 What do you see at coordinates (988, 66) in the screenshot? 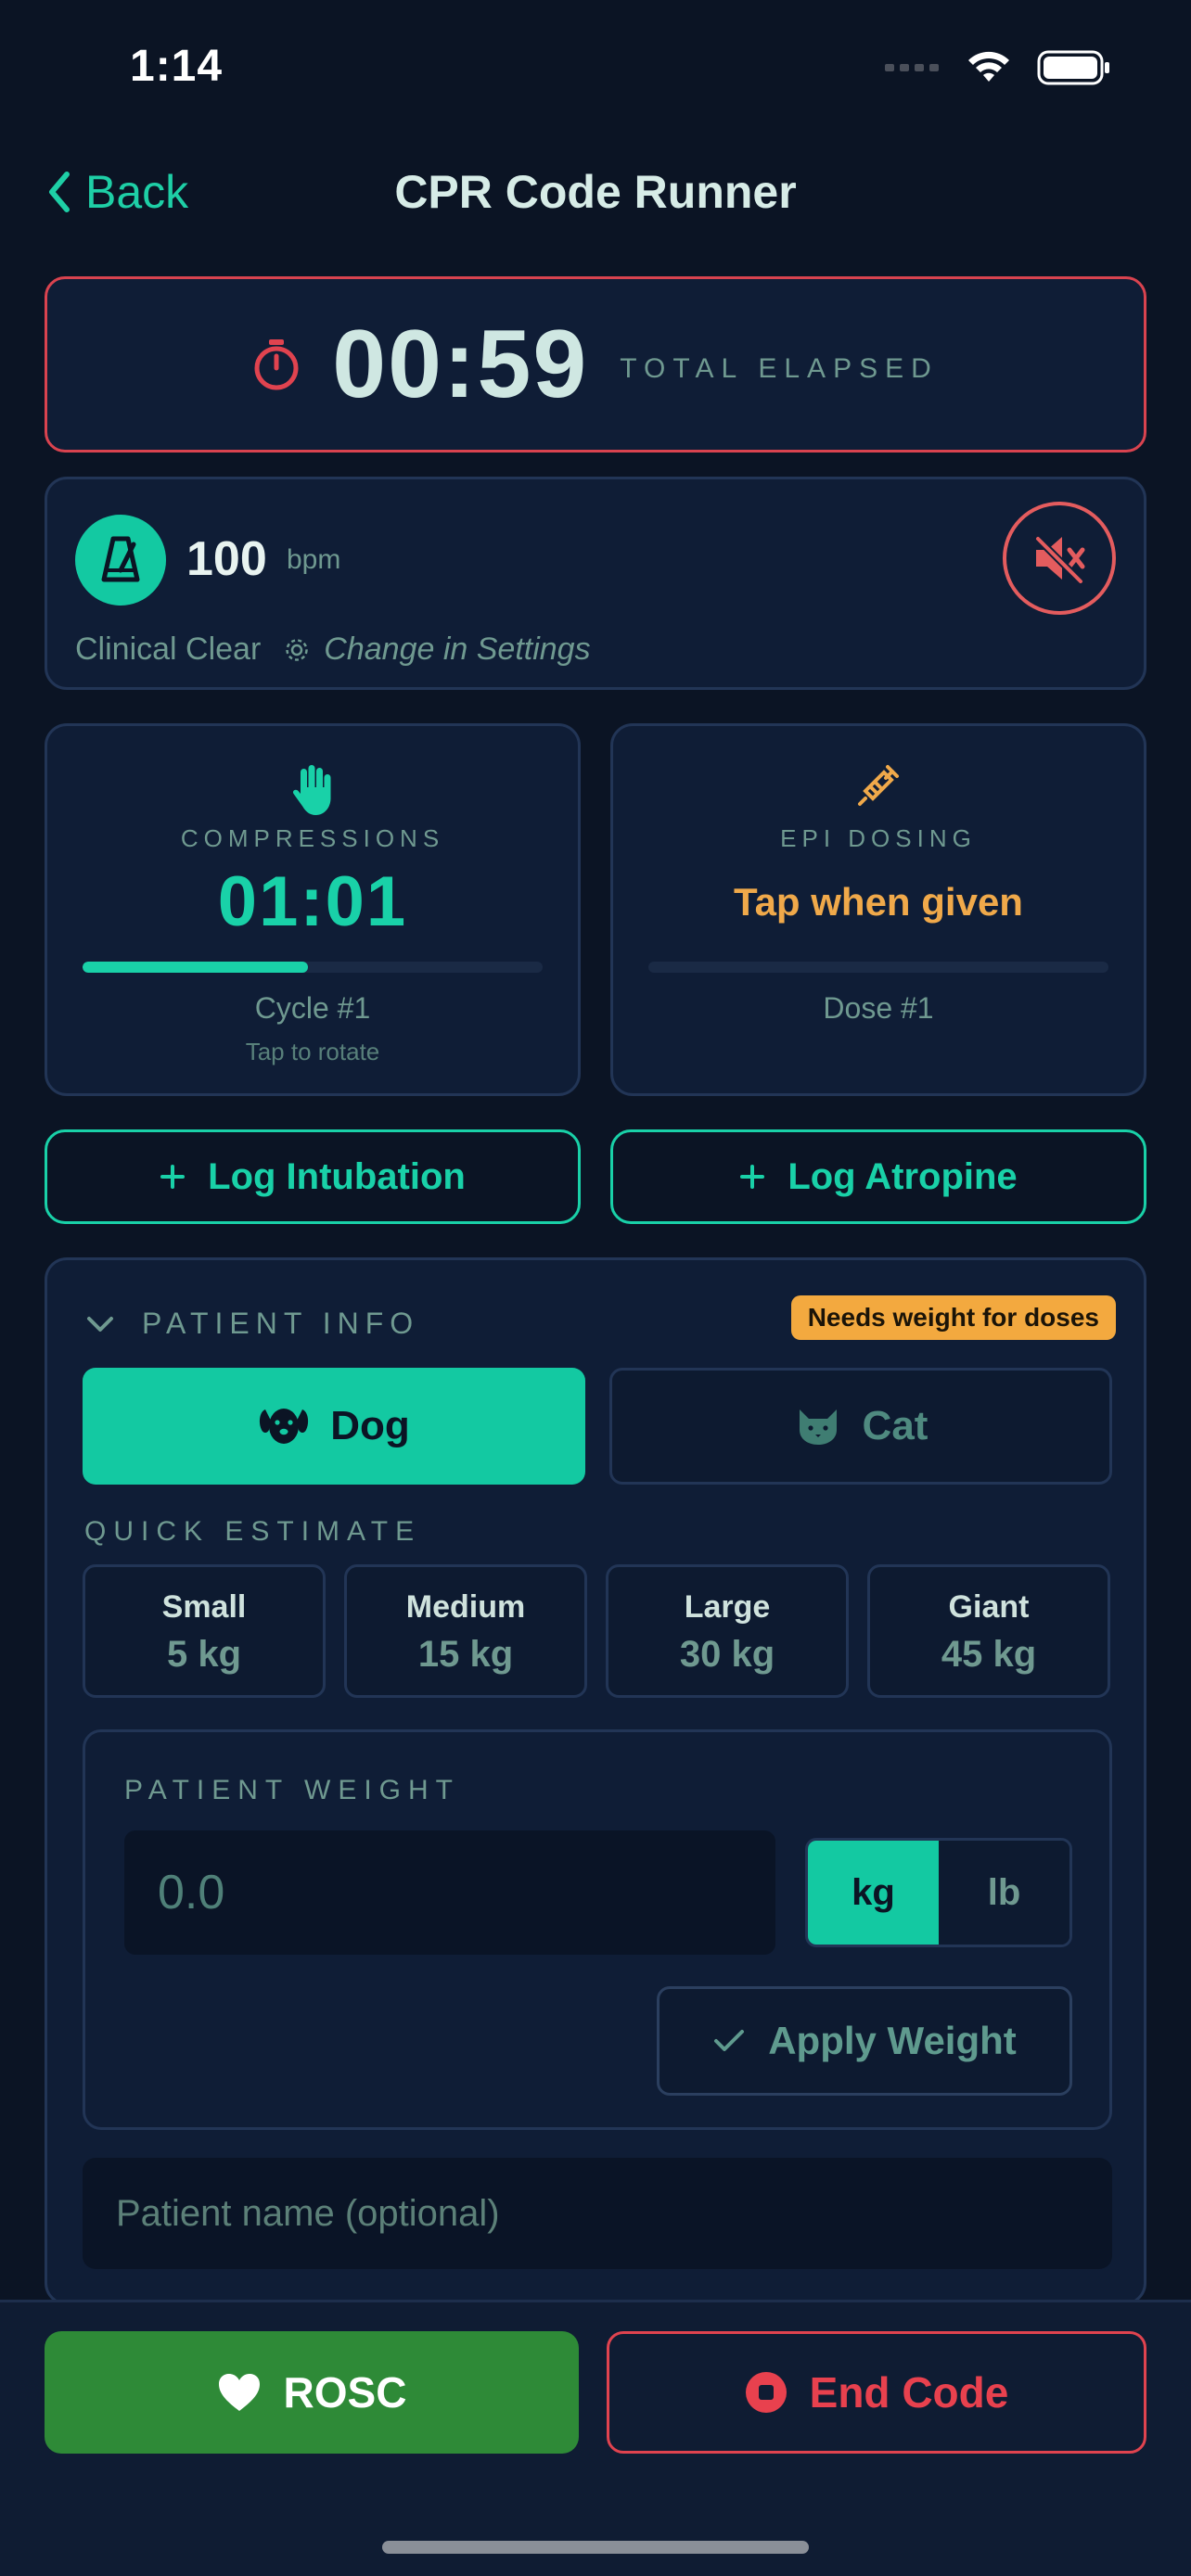
I see `wifi-icon` at bounding box center [988, 66].